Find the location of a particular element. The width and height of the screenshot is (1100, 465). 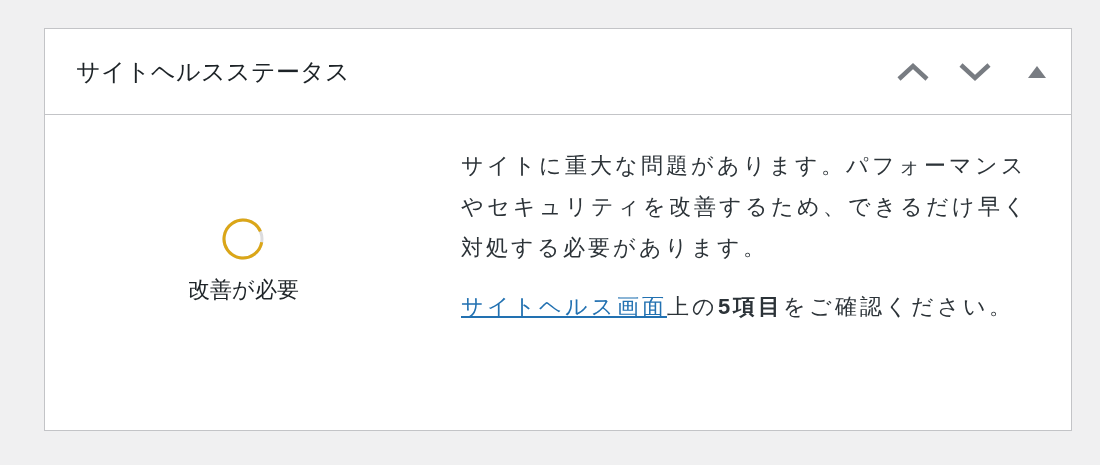

triangle-up-icon is located at coordinates (1037, 71).